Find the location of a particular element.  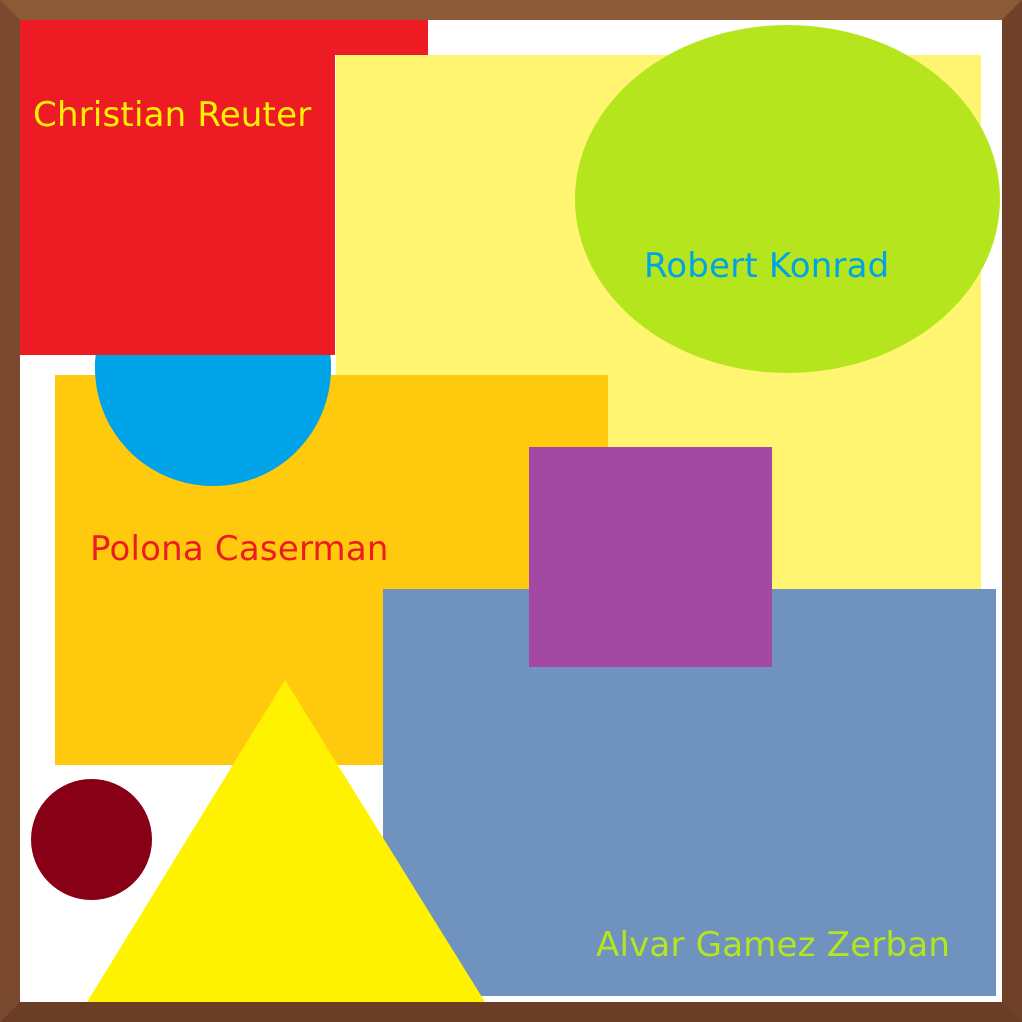

label-robert-konrad: Robert Konrad is located at coordinates (767, 266).